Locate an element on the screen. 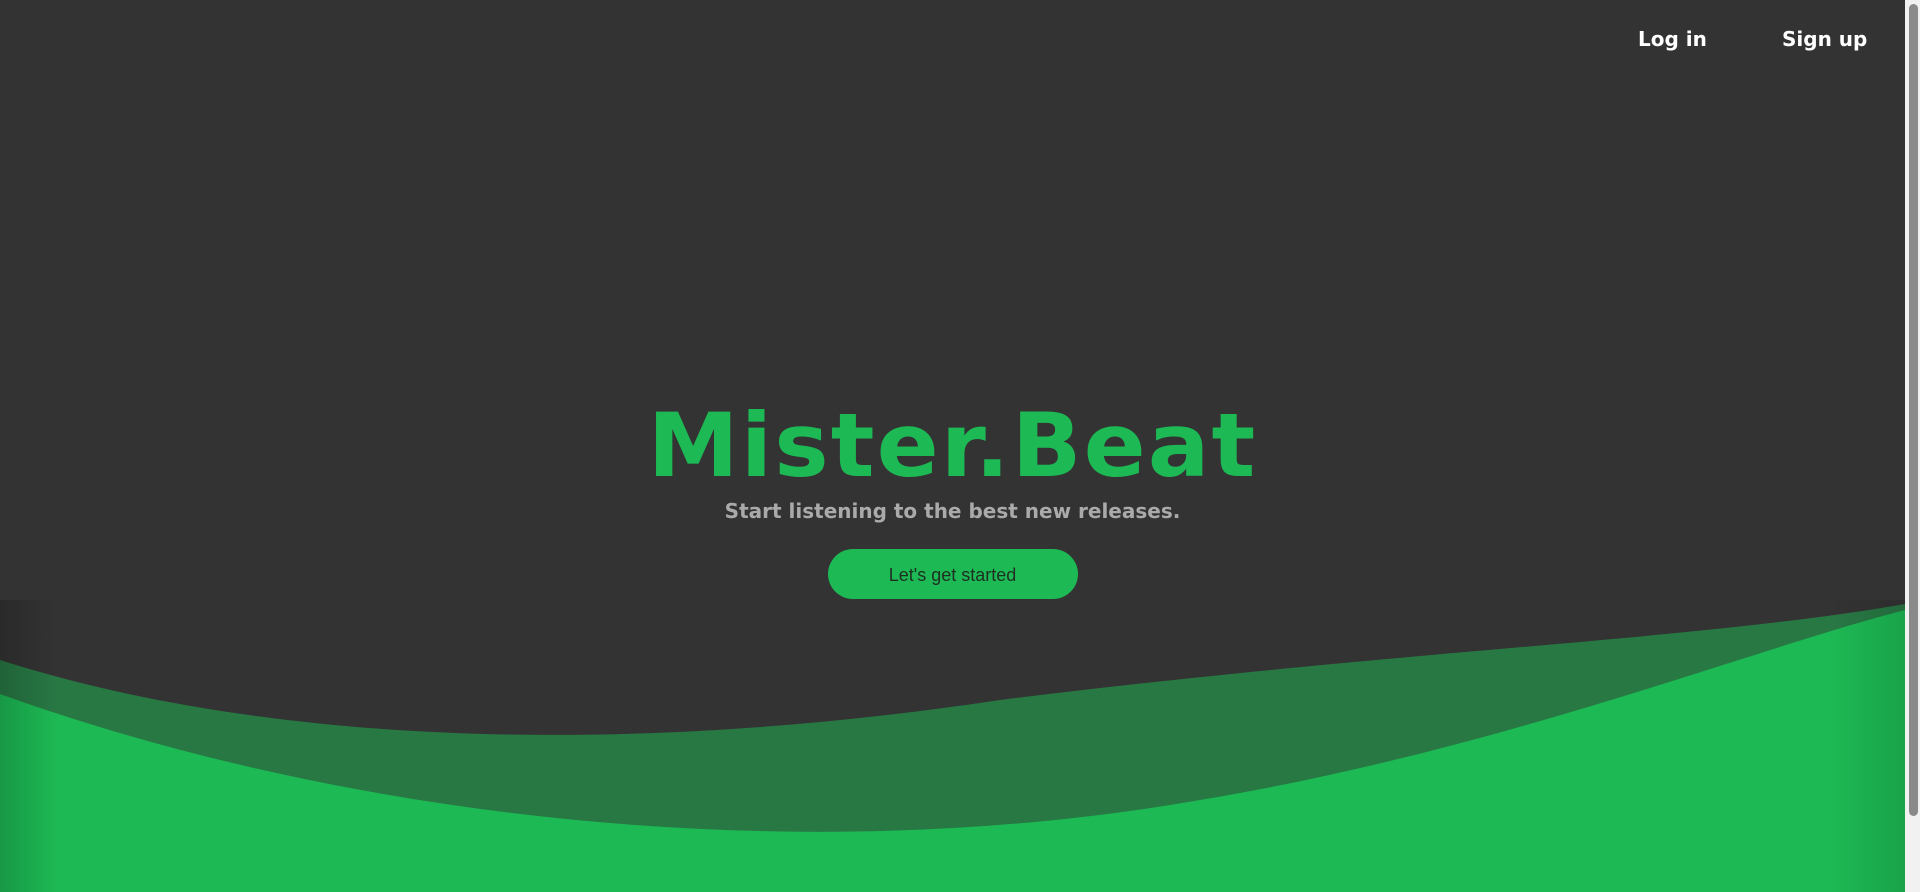 The width and height of the screenshot is (1920, 892). top-nav: Log in Sign up is located at coordinates (967, 41).